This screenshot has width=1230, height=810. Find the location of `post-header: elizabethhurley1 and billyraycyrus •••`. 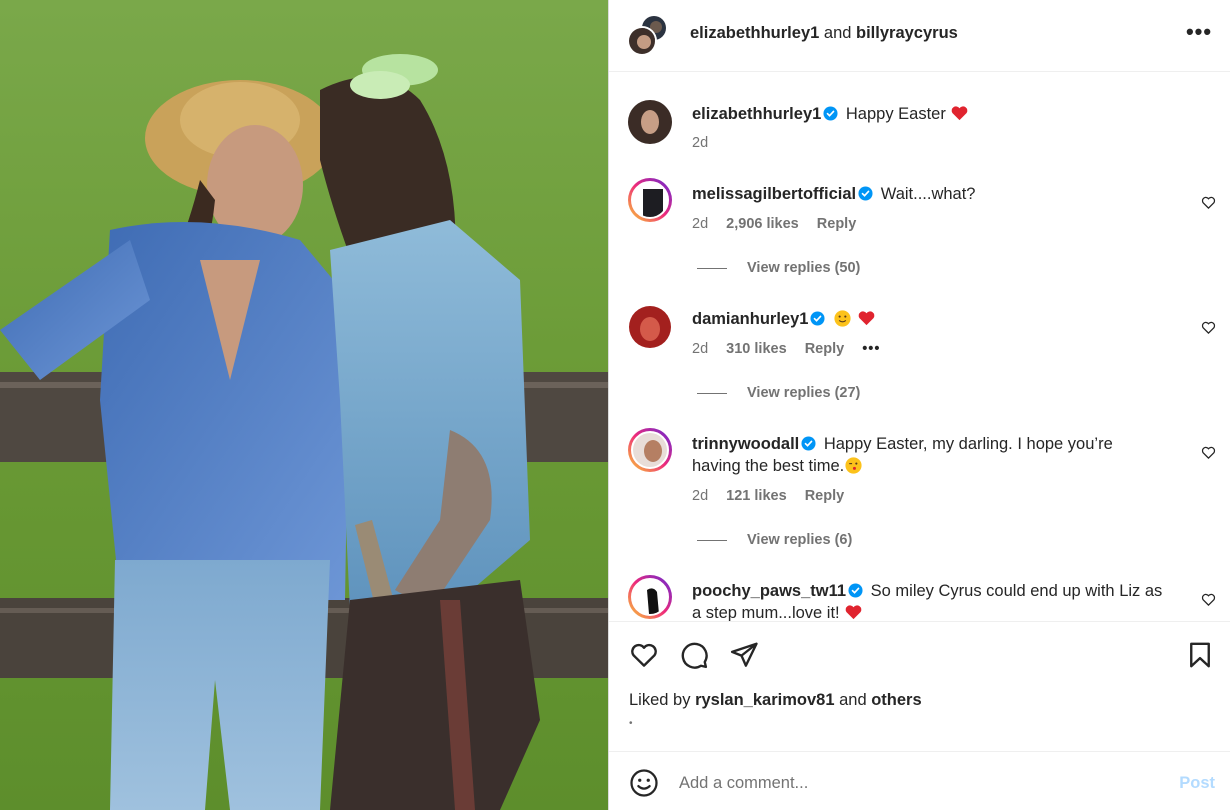

post-header: elizabethhurley1 and billyraycyrus ••• is located at coordinates (919, 36).